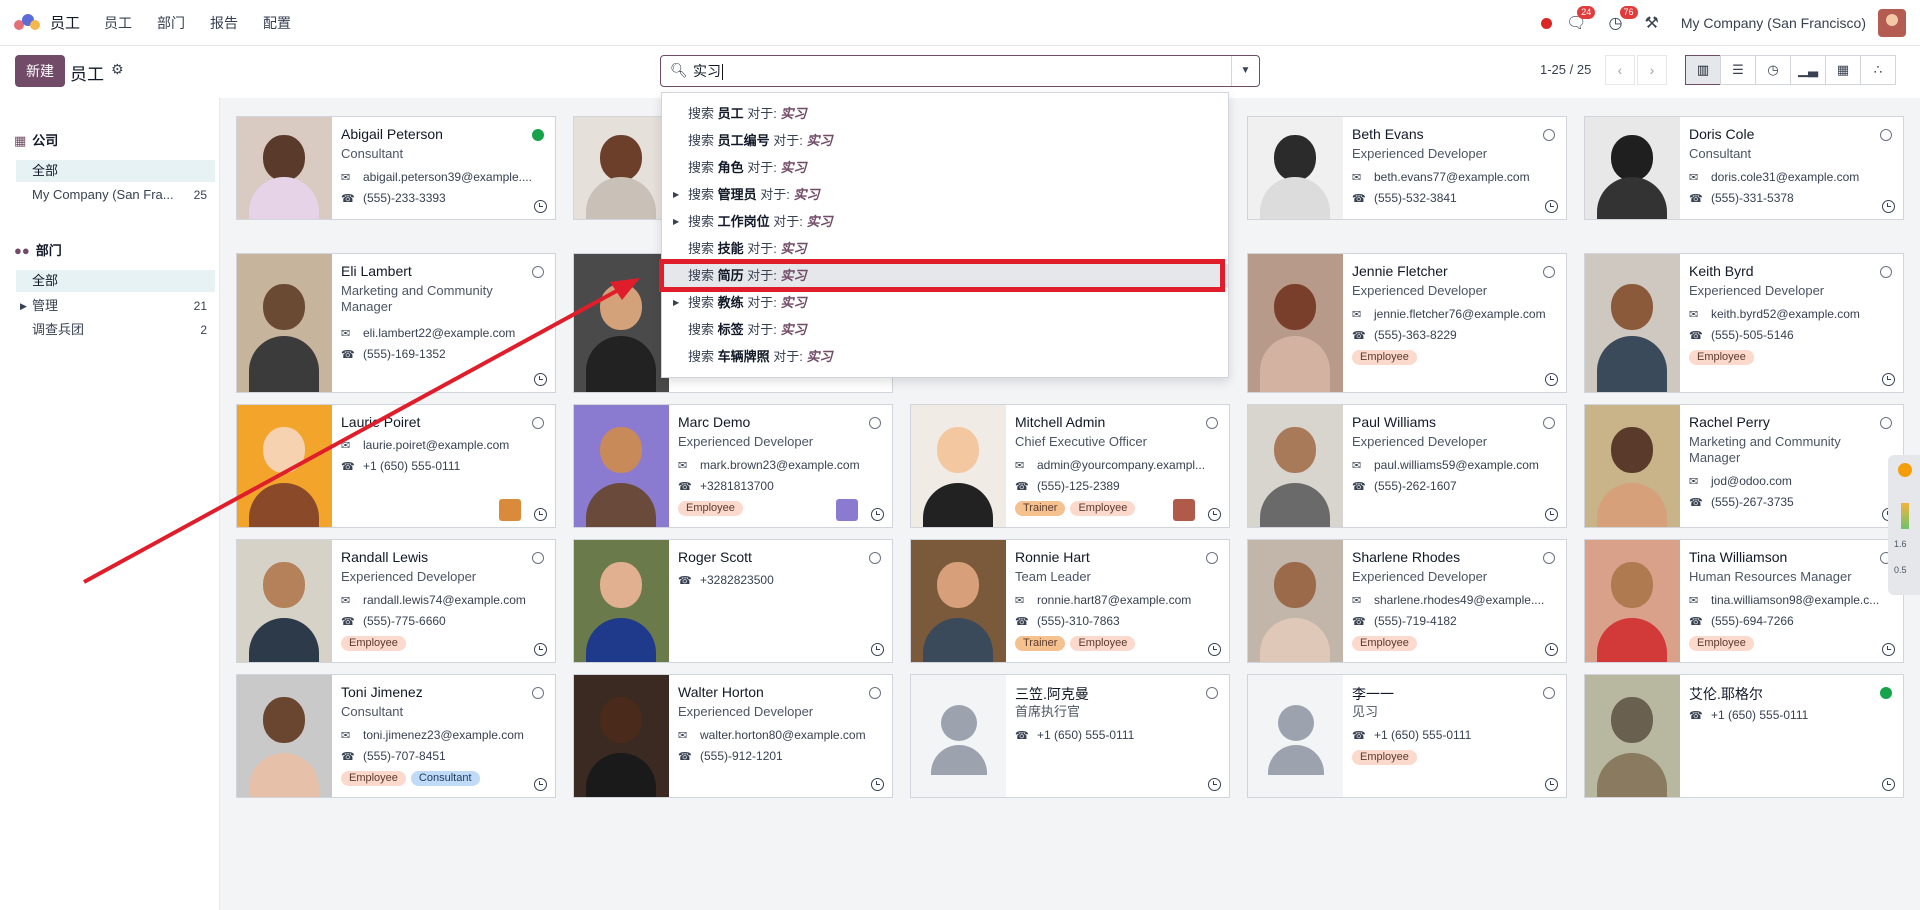 The width and height of the screenshot is (1920, 910). I want to click on arrow-shaft, so click(353, 435).